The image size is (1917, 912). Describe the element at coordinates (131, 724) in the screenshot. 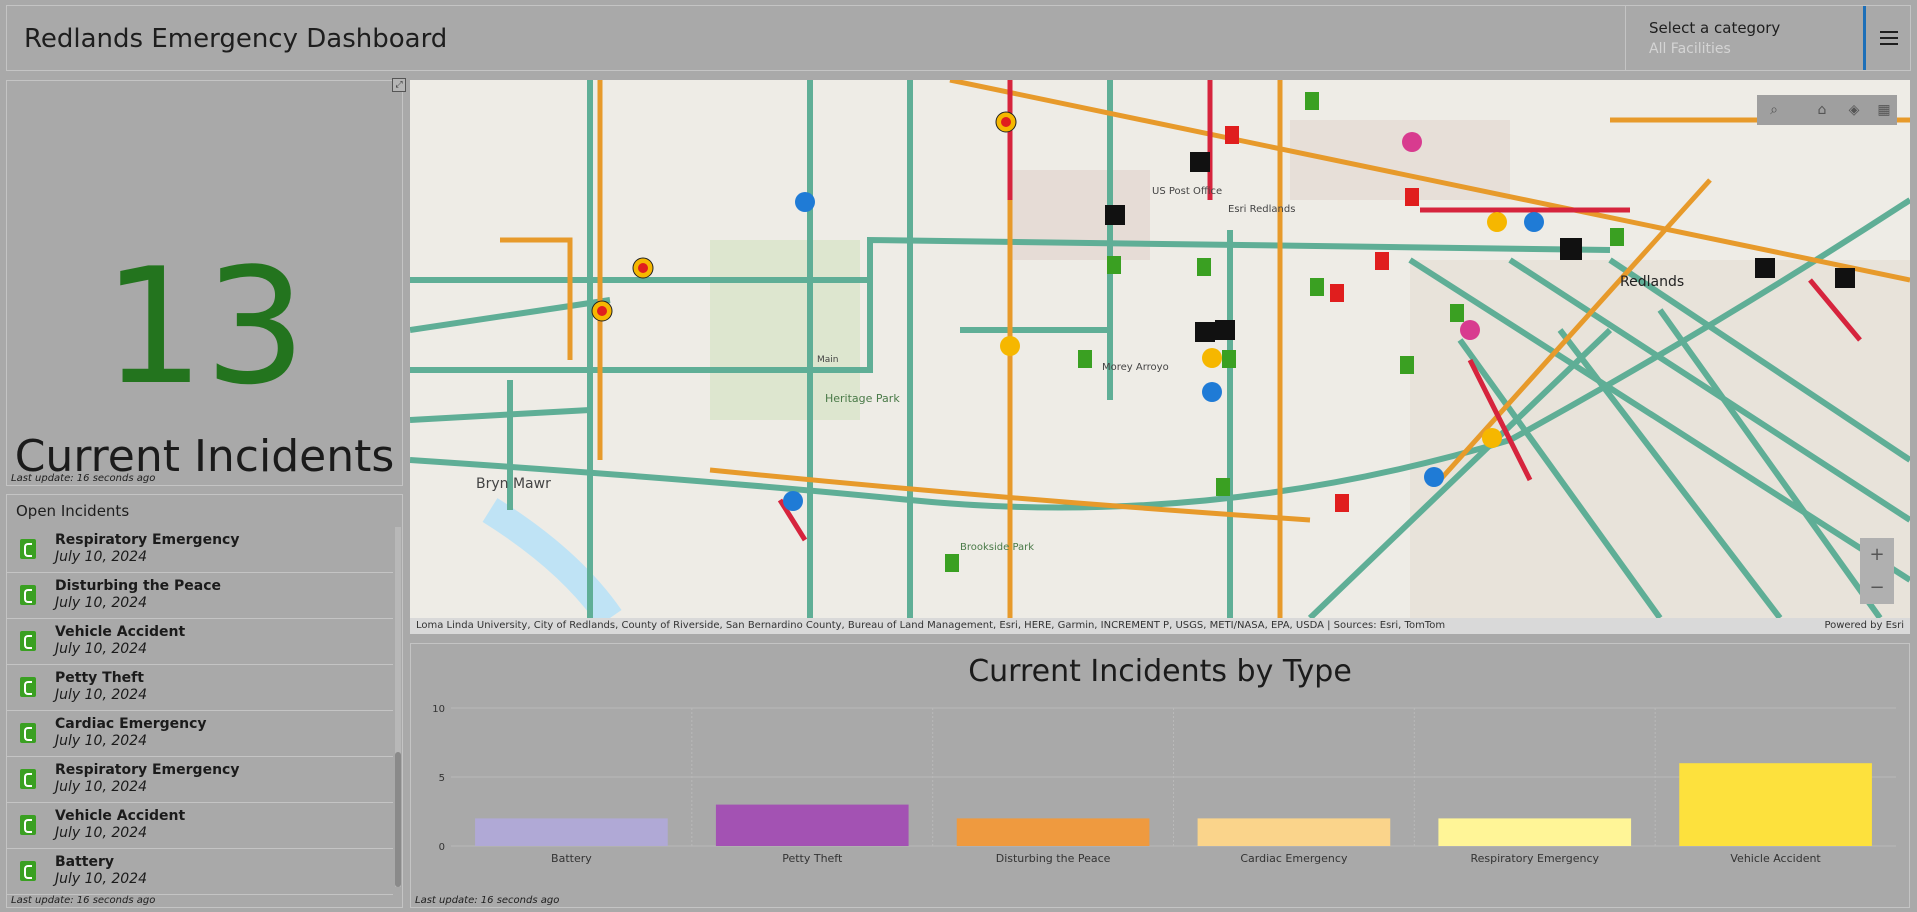

I see `incident-name: Cardiac Emergency` at that location.